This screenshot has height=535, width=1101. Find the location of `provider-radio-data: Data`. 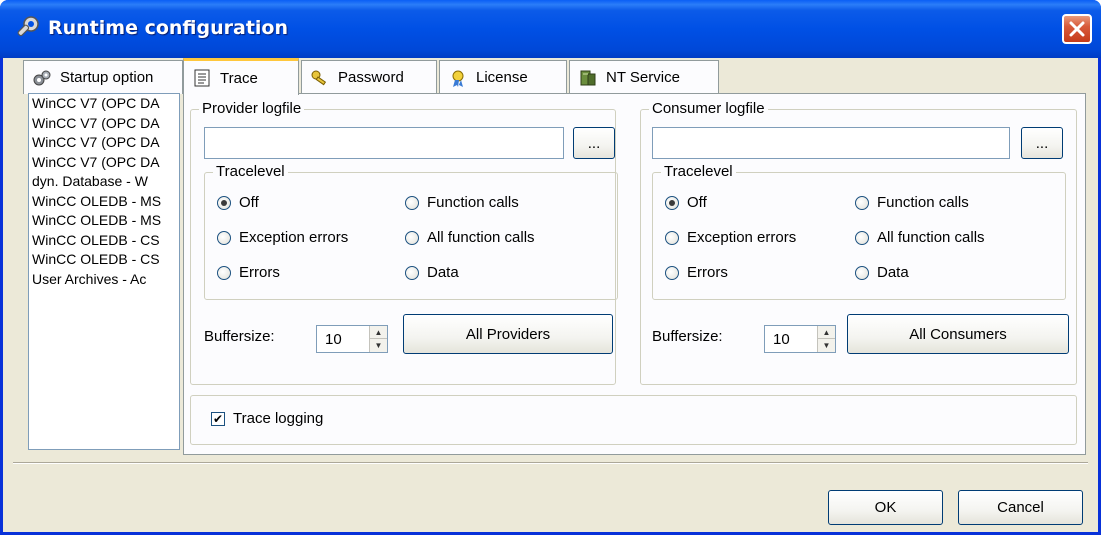

provider-radio-data: Data is located at coordinates (432, 272).